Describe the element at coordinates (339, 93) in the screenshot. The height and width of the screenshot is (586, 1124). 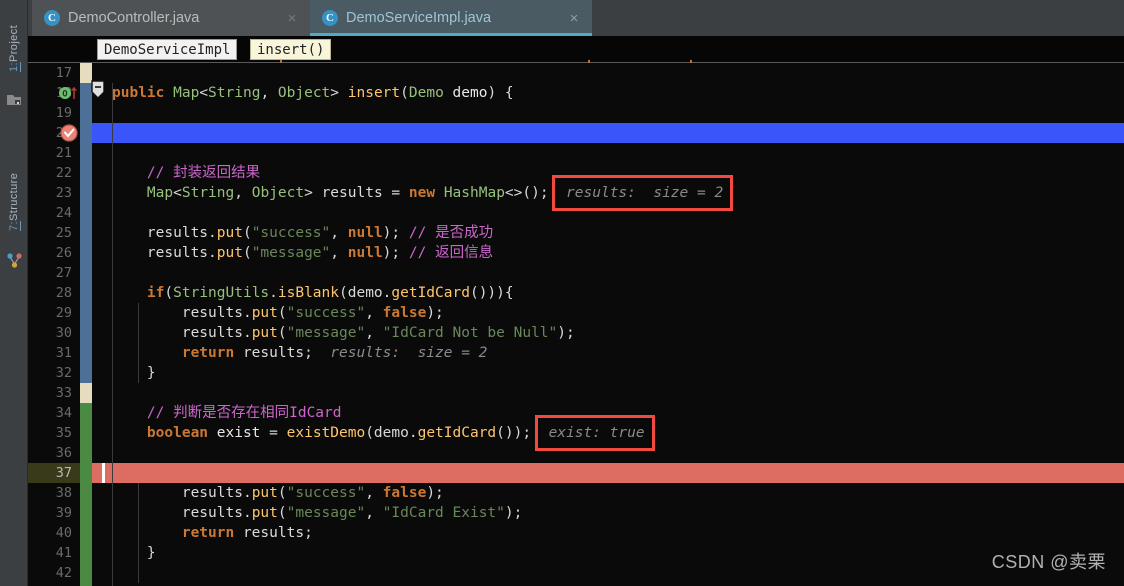
I see `code-token: >` at that location.